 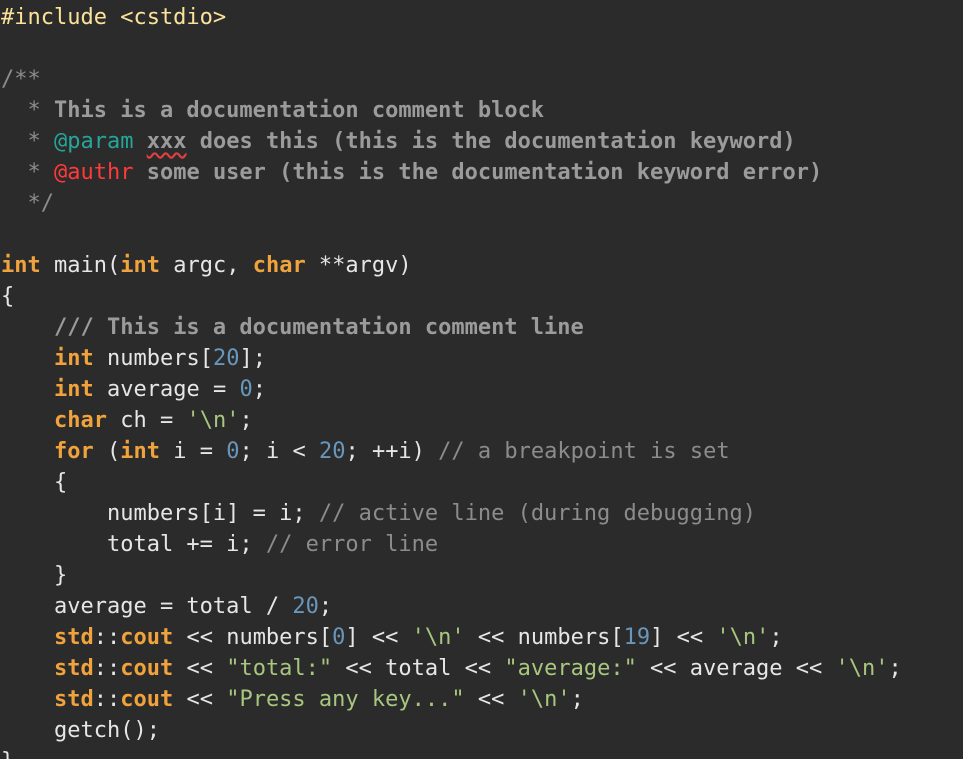 I want to click on code-token: total += i;, so click(x=133, y=544).